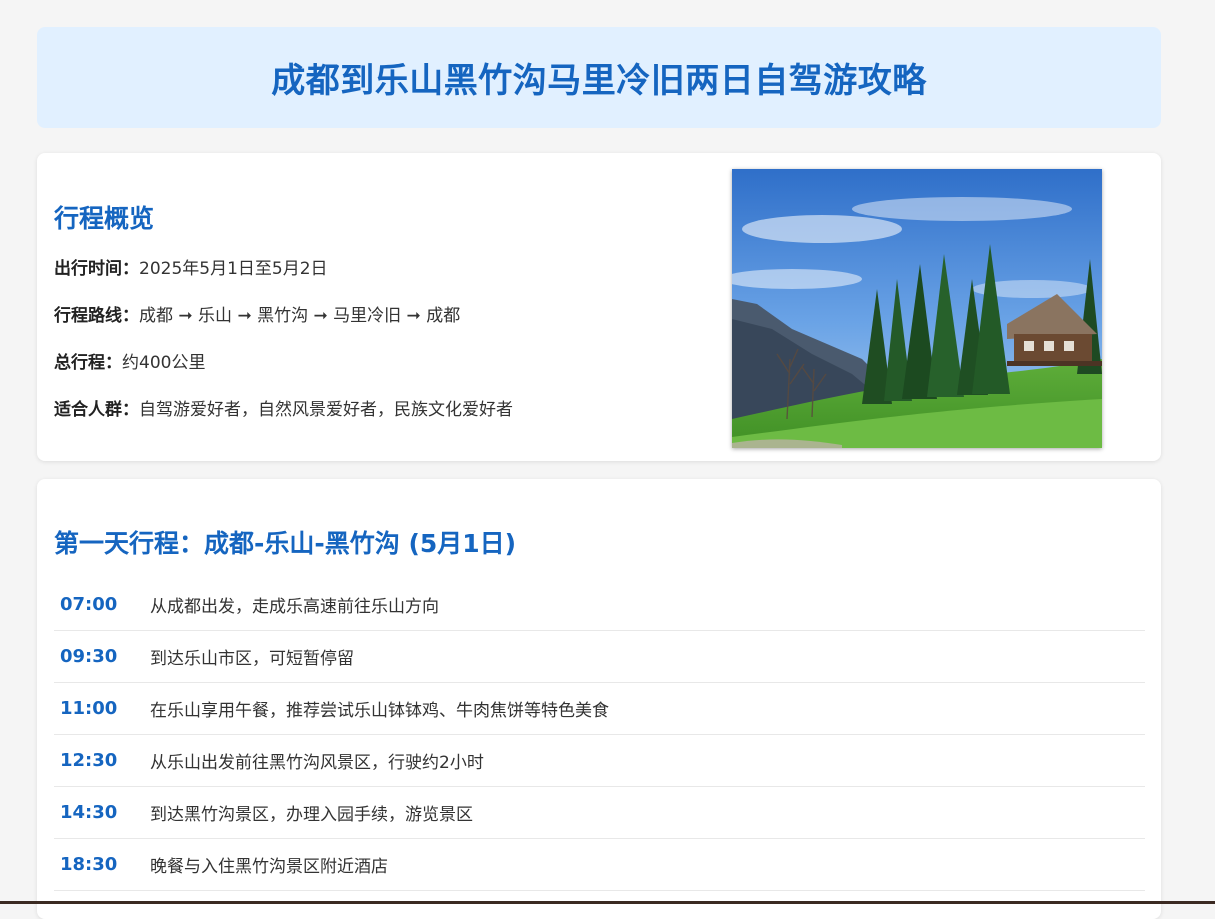 The image size is (1215, 919). What do you see at coordinates (311, 815) in the screenshot?
I see `schedule-desc: 到达黑竹沟景区，办理入园手续，游览景区` at bounding box center [311, 815].